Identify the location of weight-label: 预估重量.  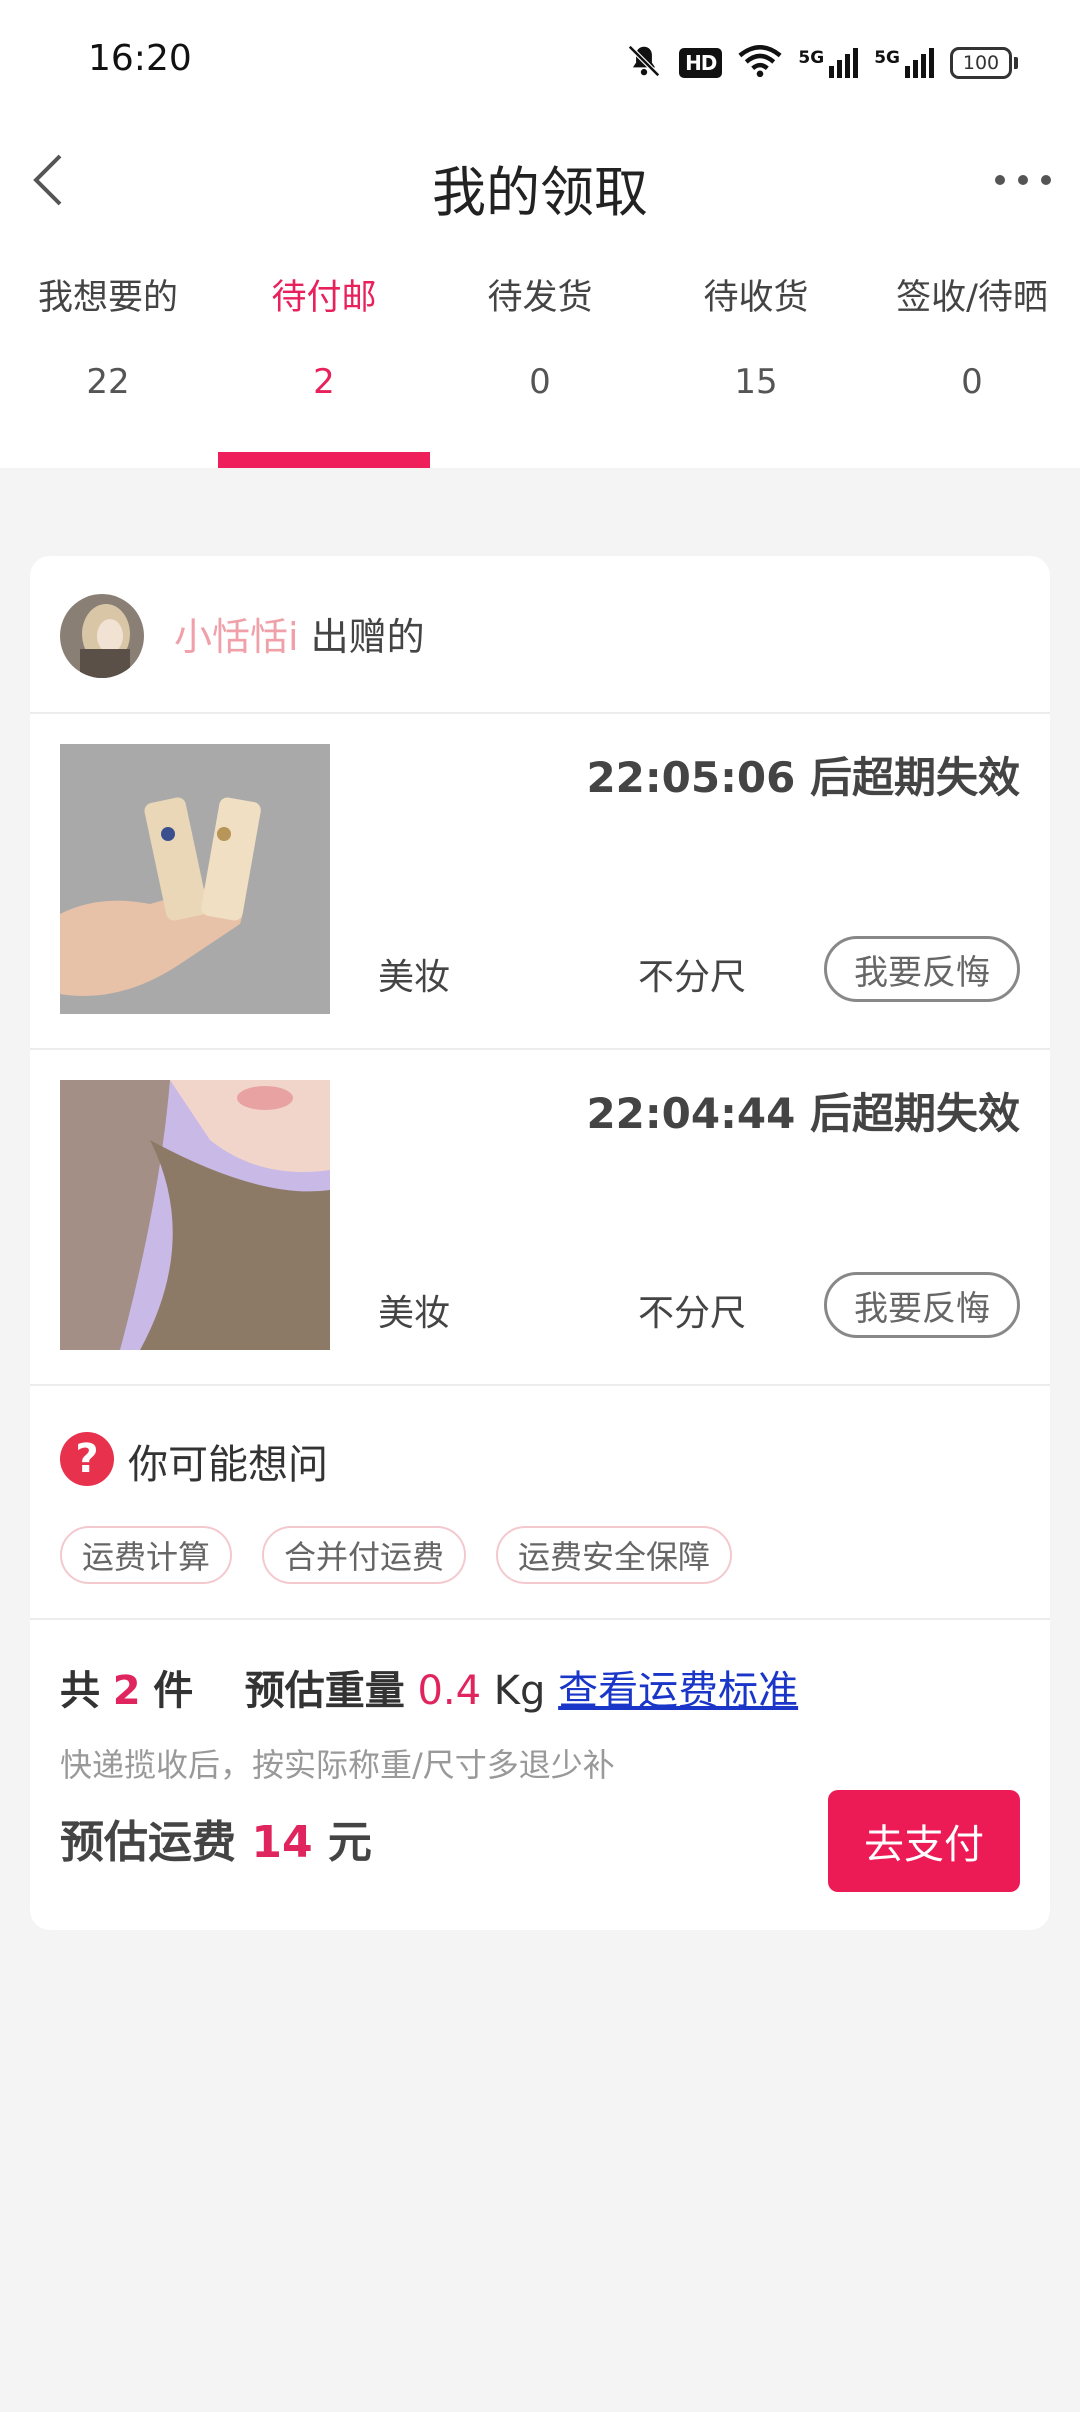
(324, 1691).